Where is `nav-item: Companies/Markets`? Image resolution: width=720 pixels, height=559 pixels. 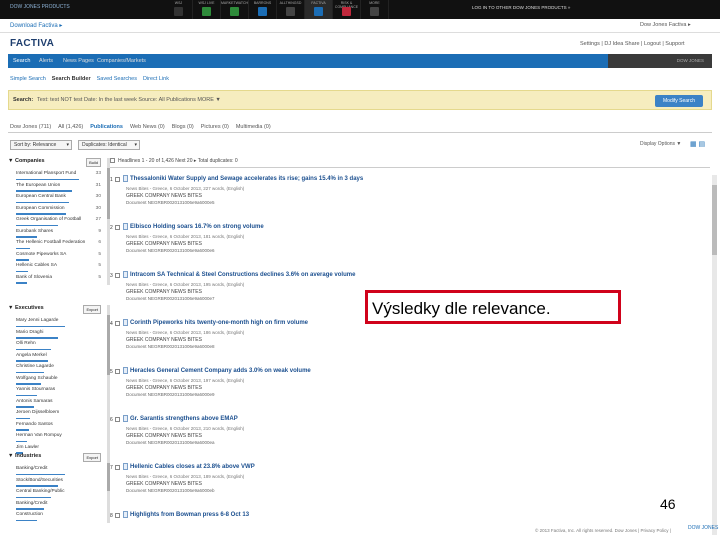
nav-item: Companies/Markets is located at coordinates (392, 61).